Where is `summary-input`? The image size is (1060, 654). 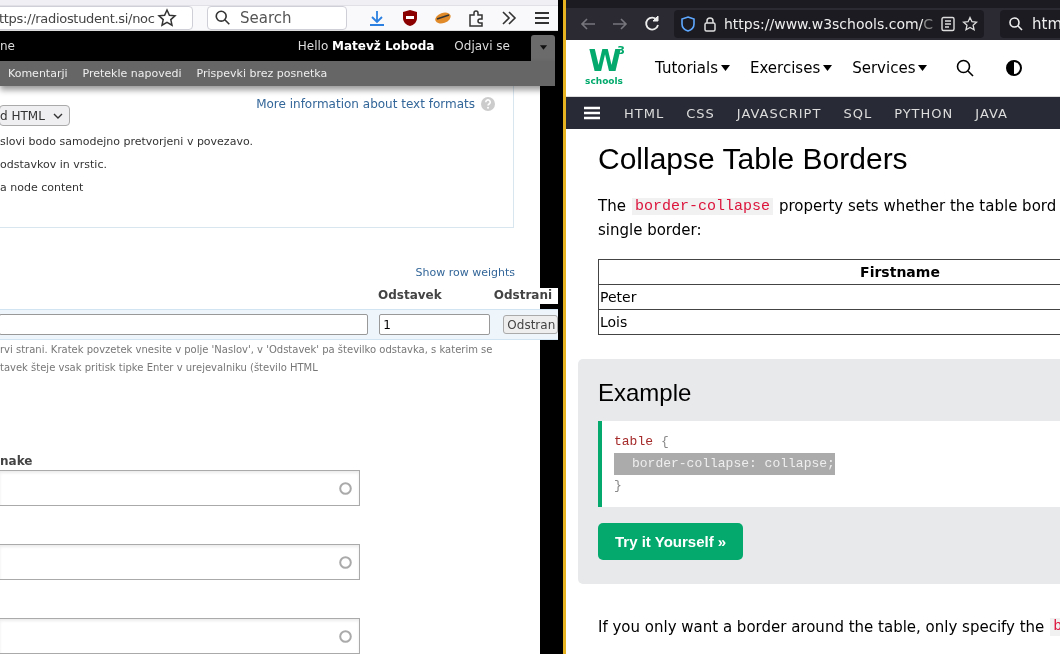
summary-input is located at coordinates (184, 324).